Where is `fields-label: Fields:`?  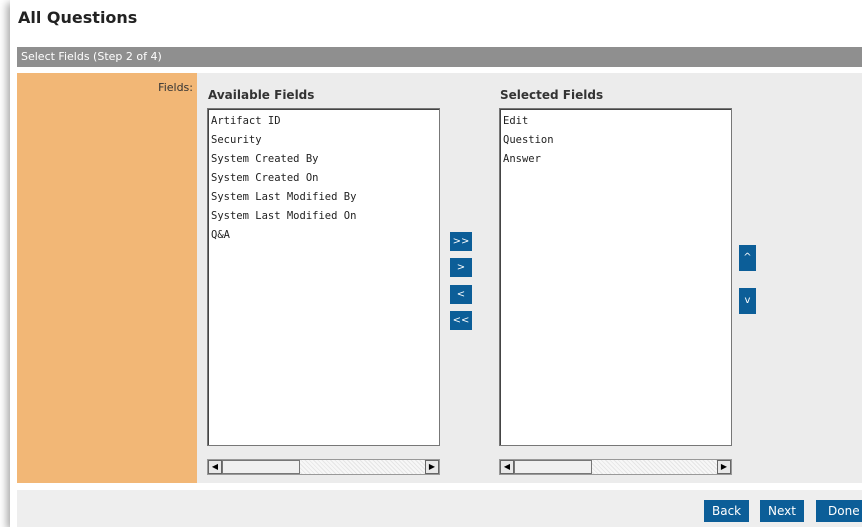
fields-label: Fields: is located at coordinates (175, 87).